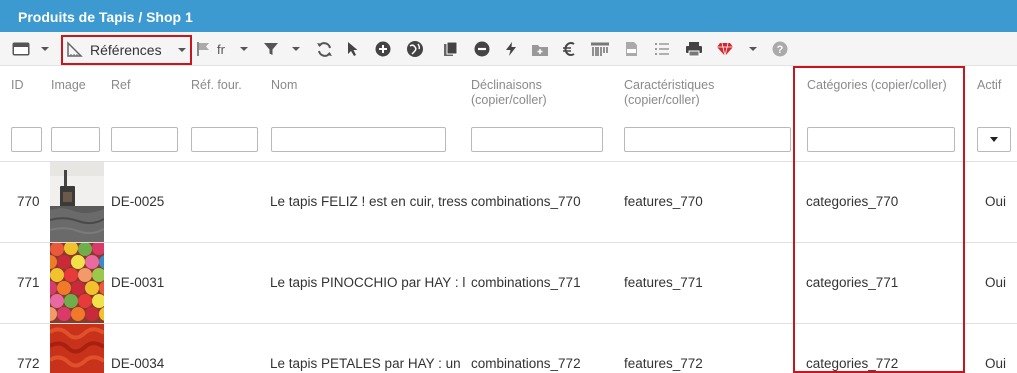 The width and height of the screenshot is (1017, 373). What do you see at coordinates (28, 363) in the screenshot?
I see `row-772-id: 772` at bounding box center [28, 363].